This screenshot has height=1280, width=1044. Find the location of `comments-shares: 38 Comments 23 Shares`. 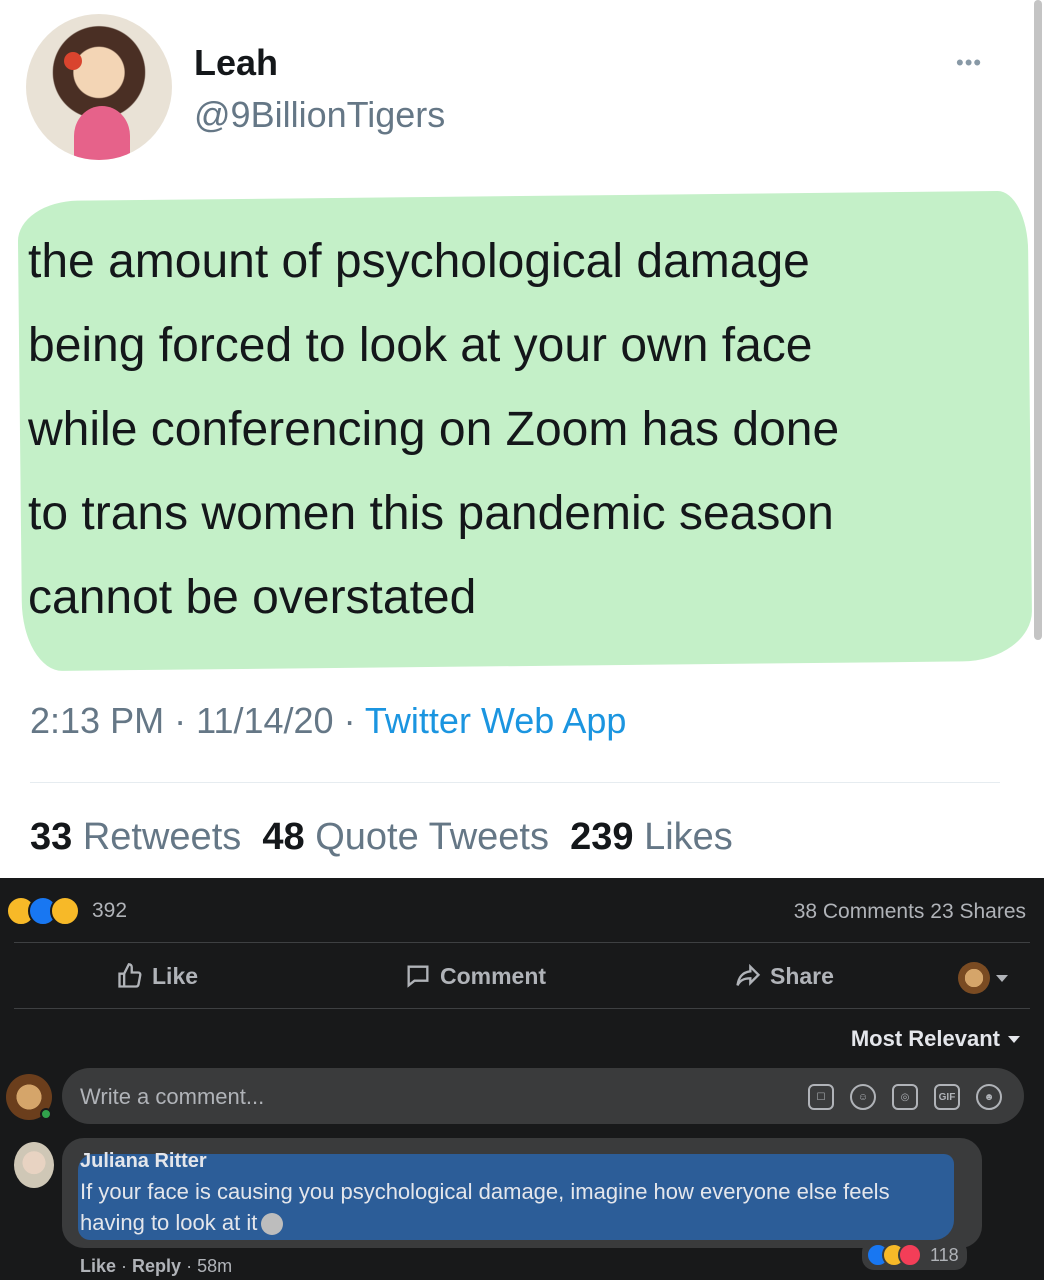

comments-shares: 38 Comments 23 Shares is located at coordinates (910, 912).